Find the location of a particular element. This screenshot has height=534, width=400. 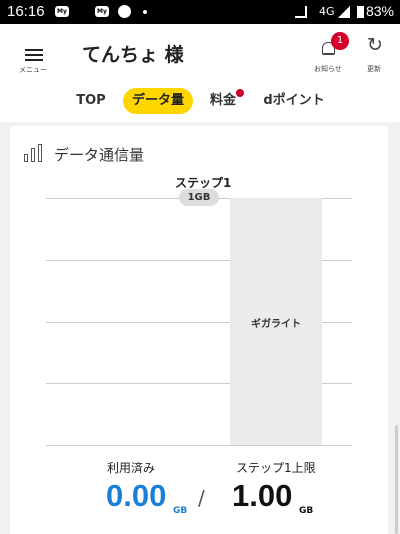

chart-gridline is located at coordinates (199, 445).